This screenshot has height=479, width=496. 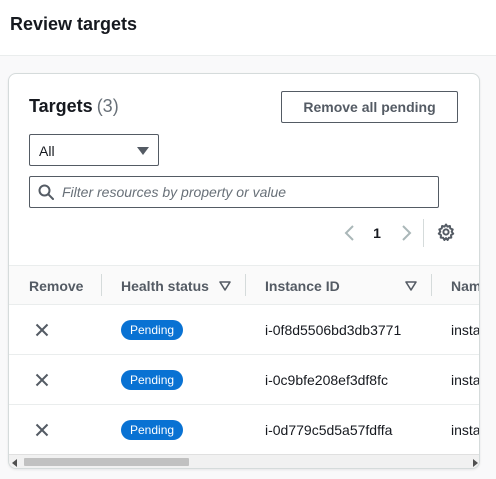 What do you see at coordinates (247, 192) in the screenshot?
I see `search-input` at bounding box center [247, 192].